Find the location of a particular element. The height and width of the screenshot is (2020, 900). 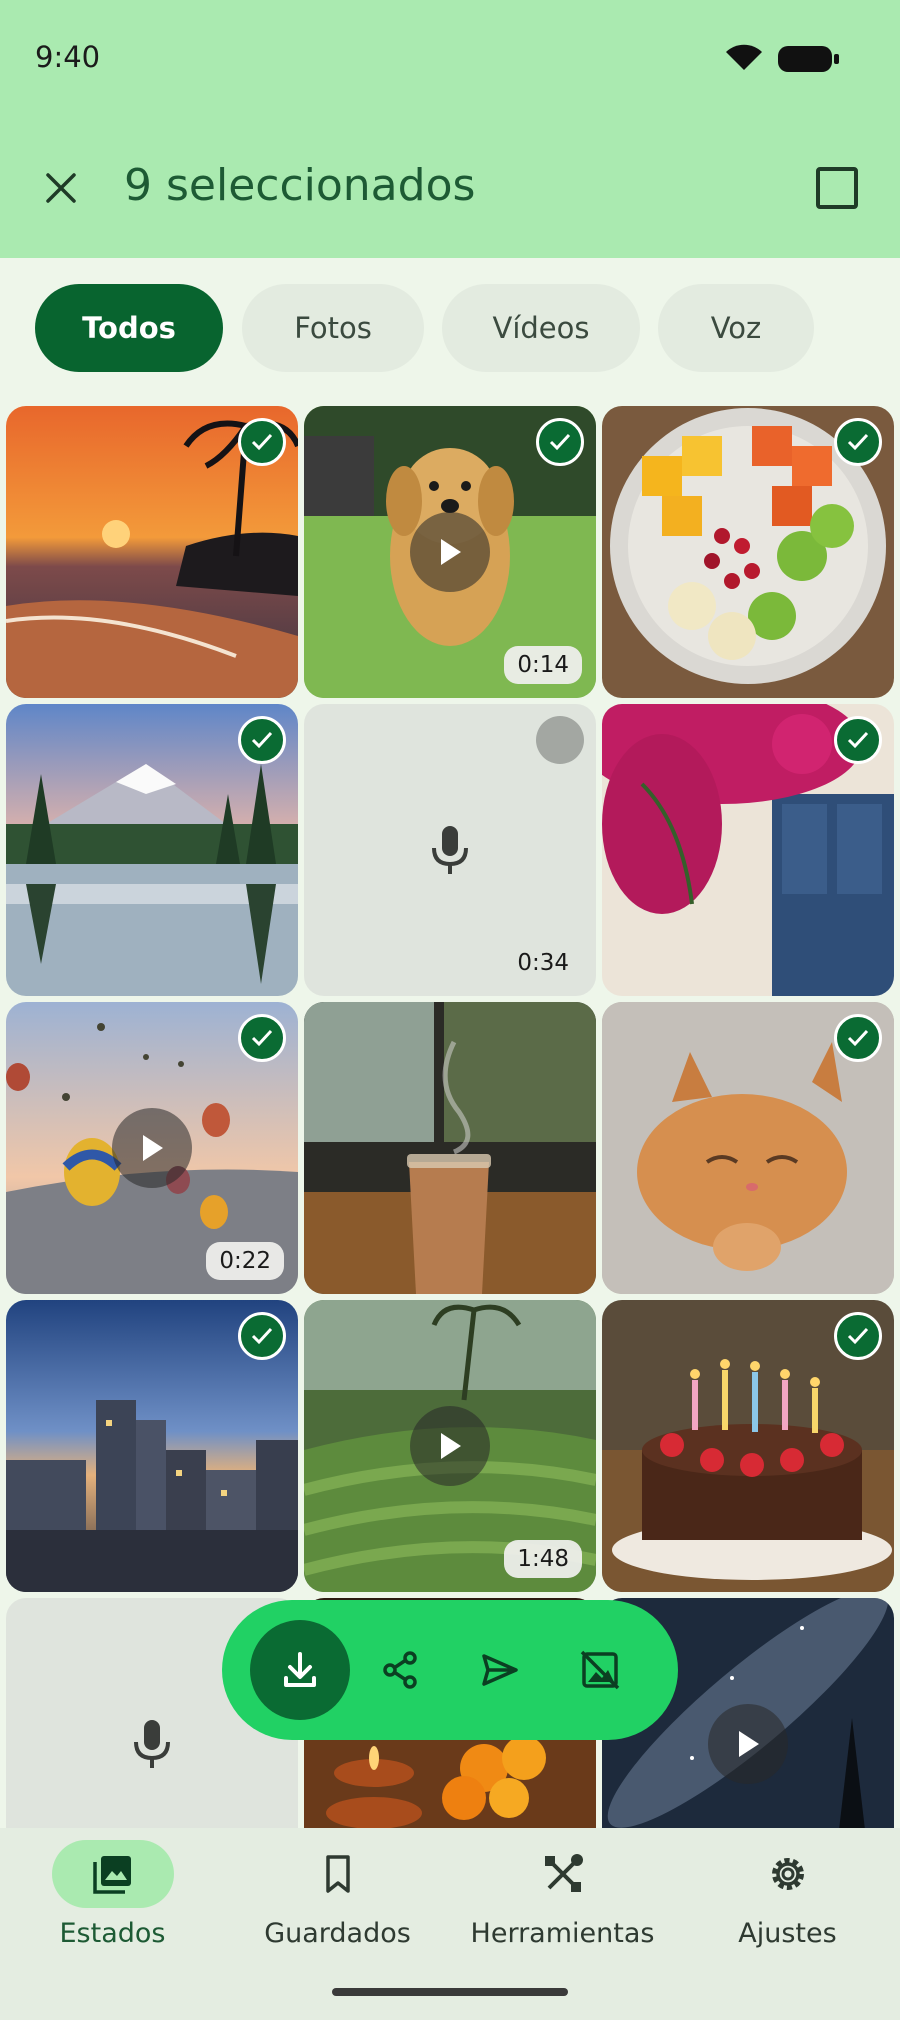

send-icon is located at coordinates (500, 1670).